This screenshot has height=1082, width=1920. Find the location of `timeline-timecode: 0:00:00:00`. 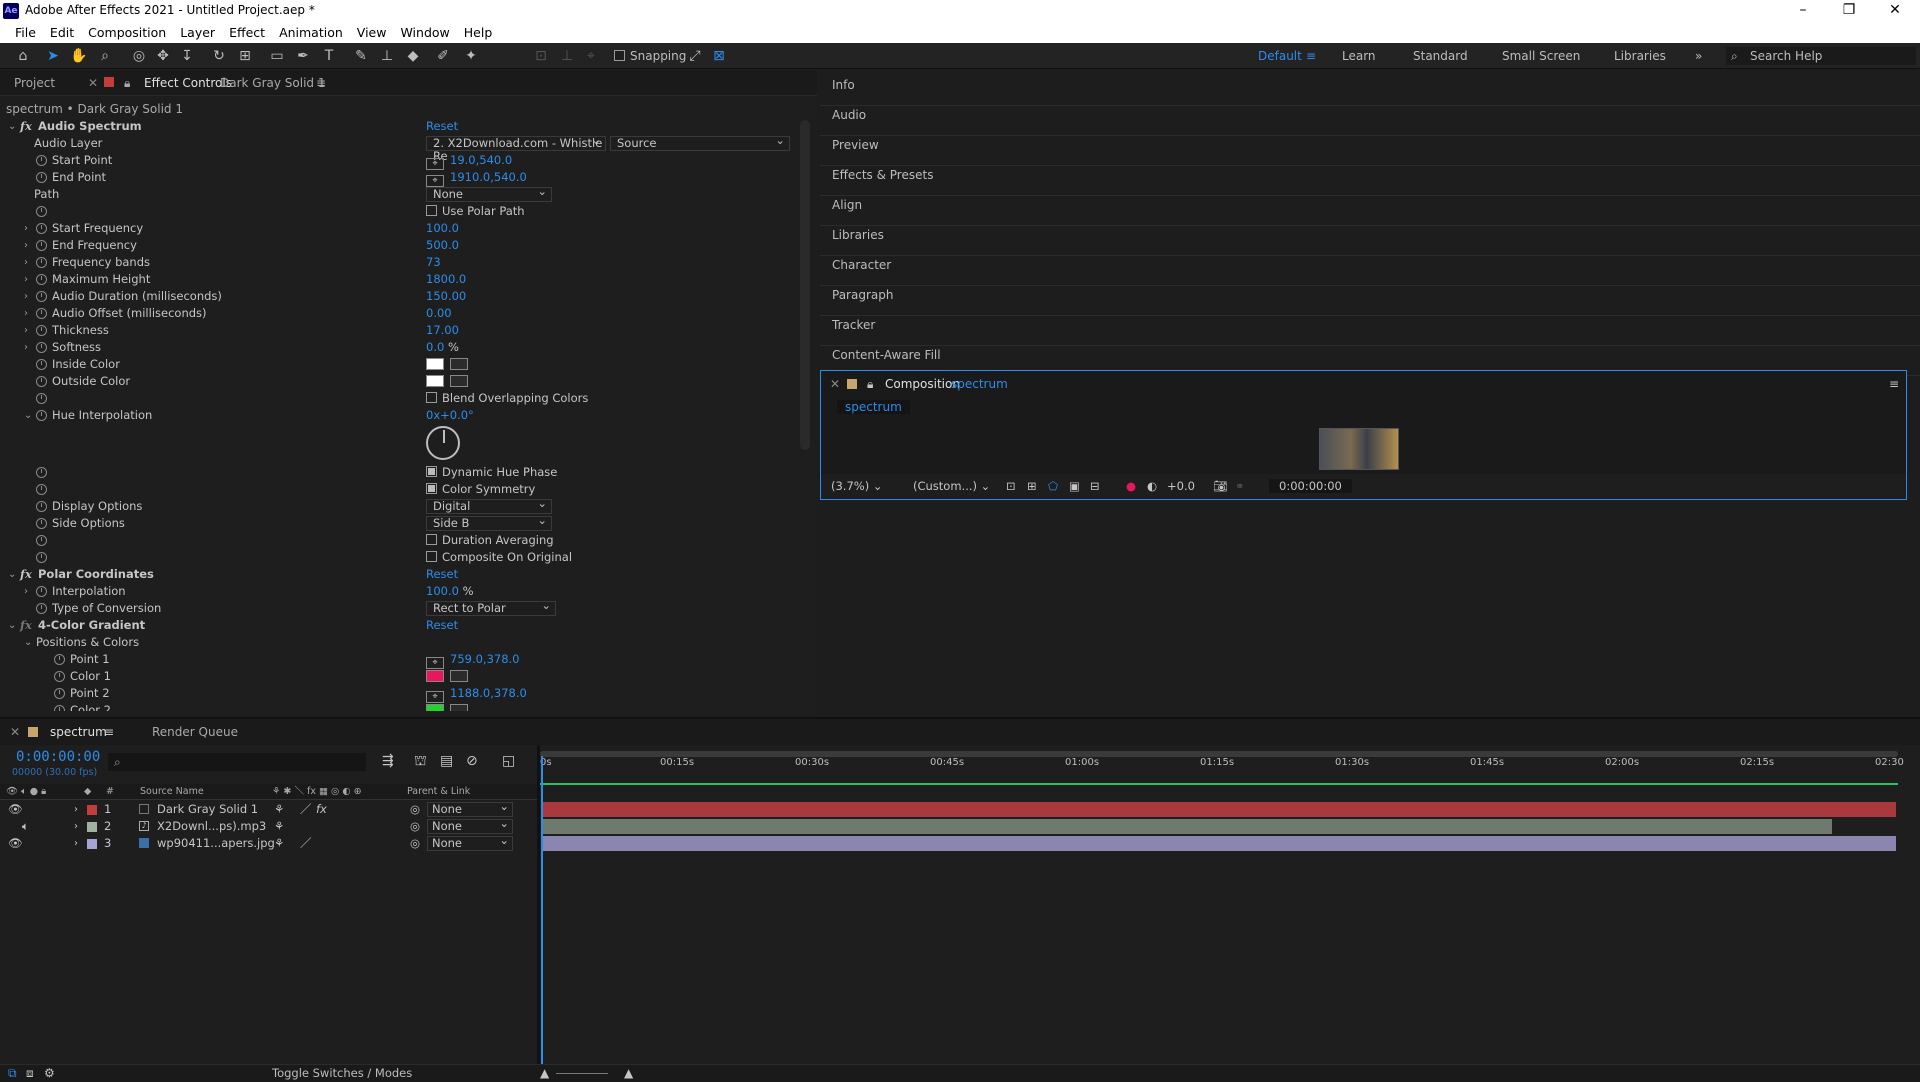

timeline-timecode: 0:00:00:00 is located at coordinates (58, 757).